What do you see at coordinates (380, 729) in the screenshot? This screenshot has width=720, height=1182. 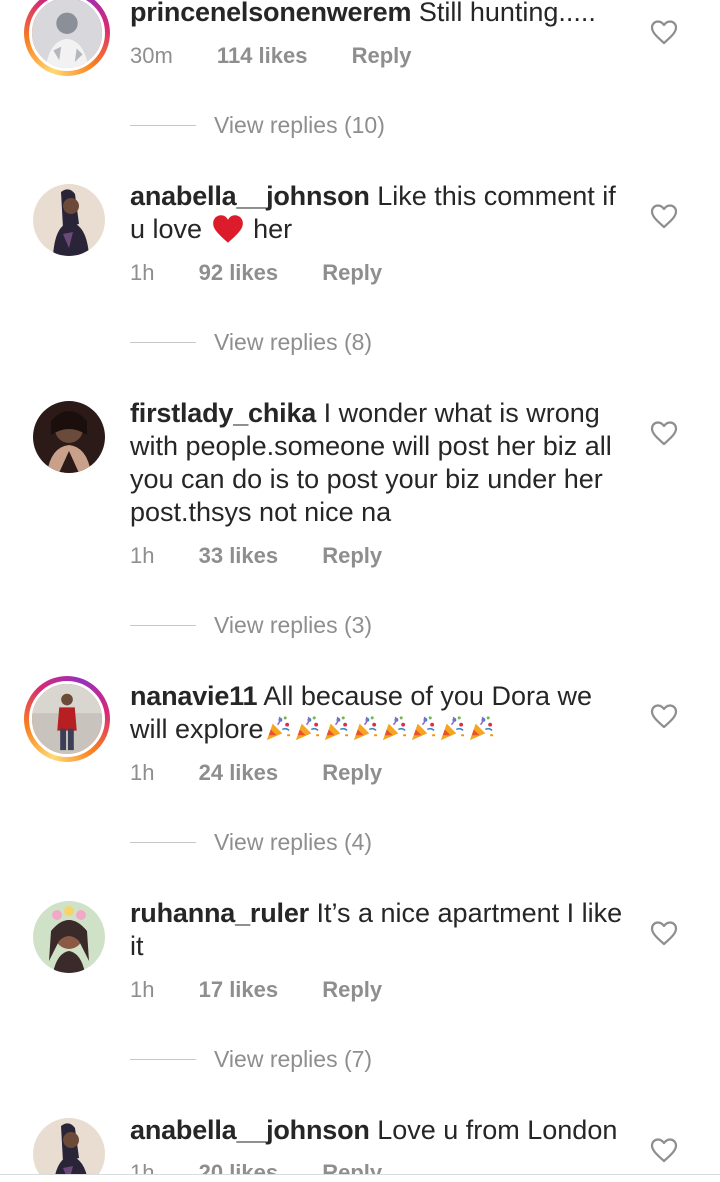 I see `party-popper-emojis` at bounding box center [380, 729].